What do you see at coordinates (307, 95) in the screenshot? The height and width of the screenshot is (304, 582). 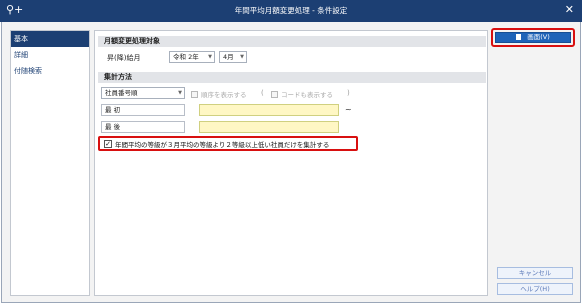 I see `show-code-label: コードも表示する` at bounding box center [307, 95].